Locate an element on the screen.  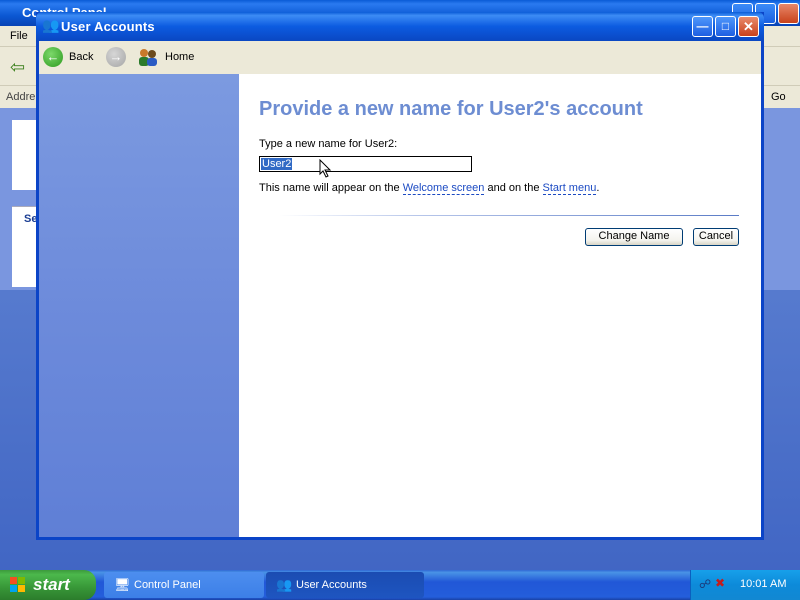
maximize-icon: □ is located at coordinates (725, 26).